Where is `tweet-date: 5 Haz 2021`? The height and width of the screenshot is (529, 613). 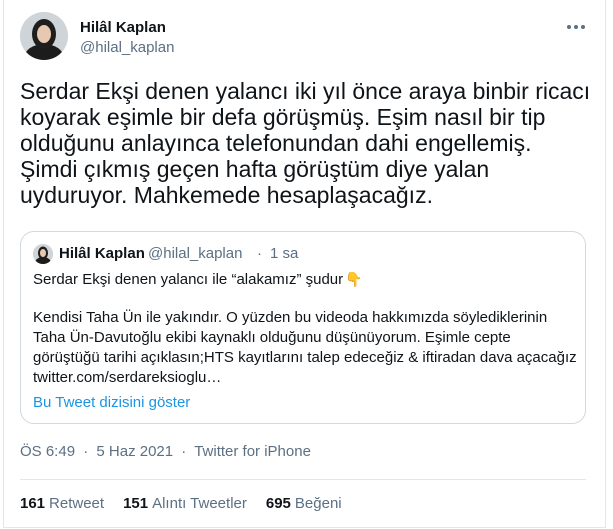 tweet-date: 5 Haz 2021 is located at coordinates (134, 451).